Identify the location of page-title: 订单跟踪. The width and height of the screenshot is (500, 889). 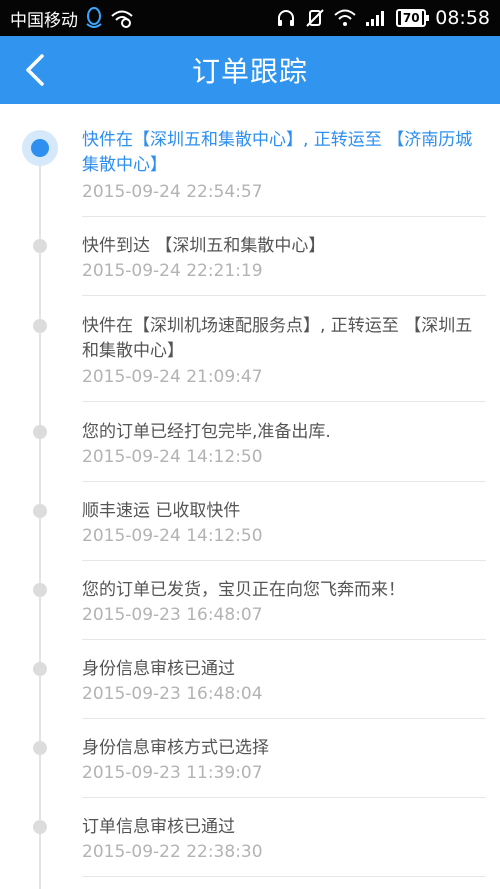
(249, 71).